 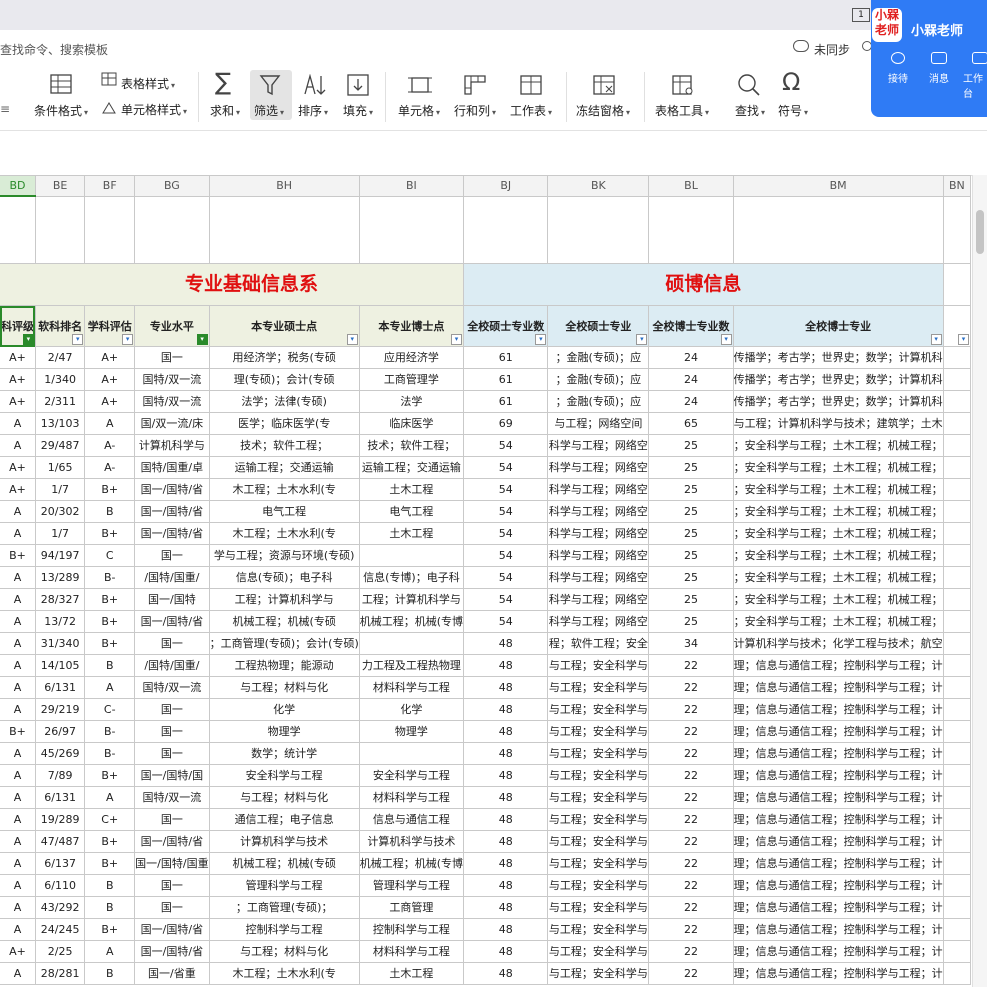 What do you see at coordinates (598, 186) in the screenshot?
I see `column-header-BK: BK` at bounding box center [598, 186].